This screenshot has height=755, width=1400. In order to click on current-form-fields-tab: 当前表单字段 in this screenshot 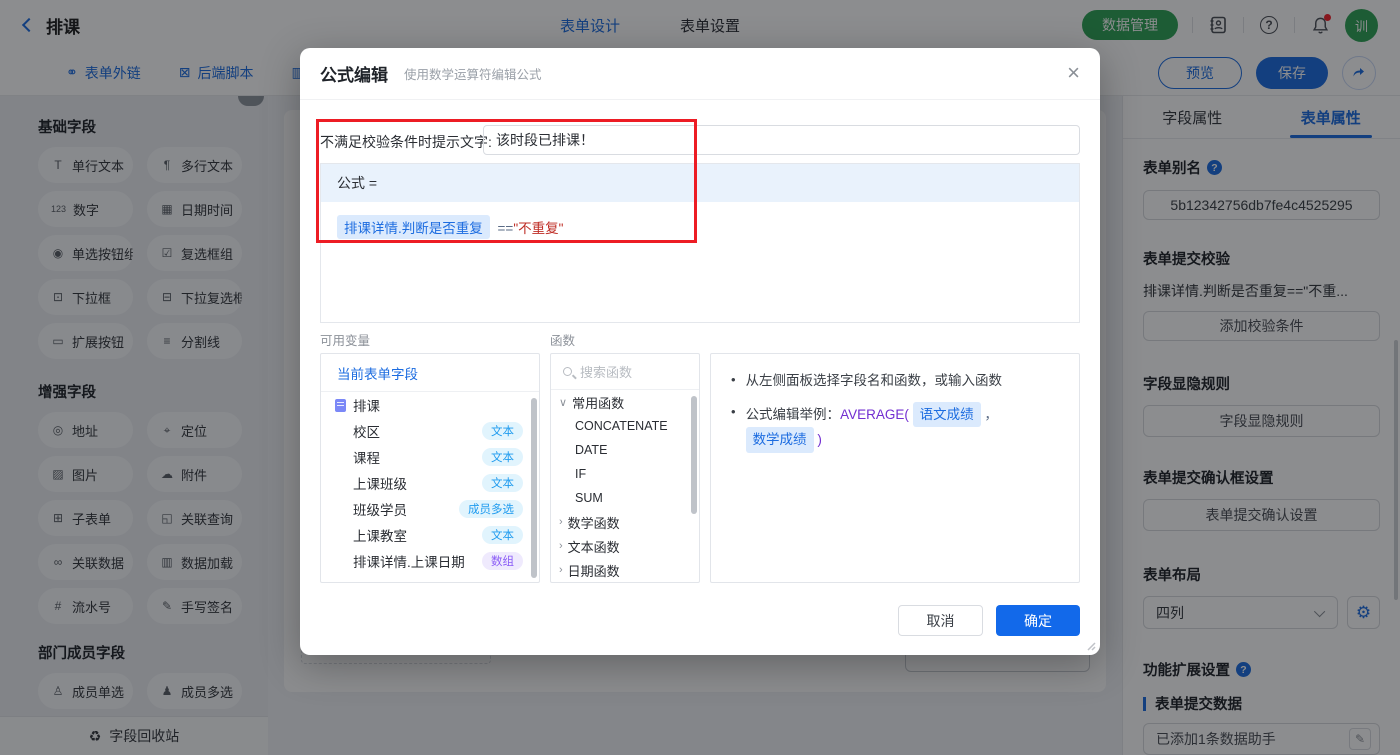, I will do `click(430, 373)`.